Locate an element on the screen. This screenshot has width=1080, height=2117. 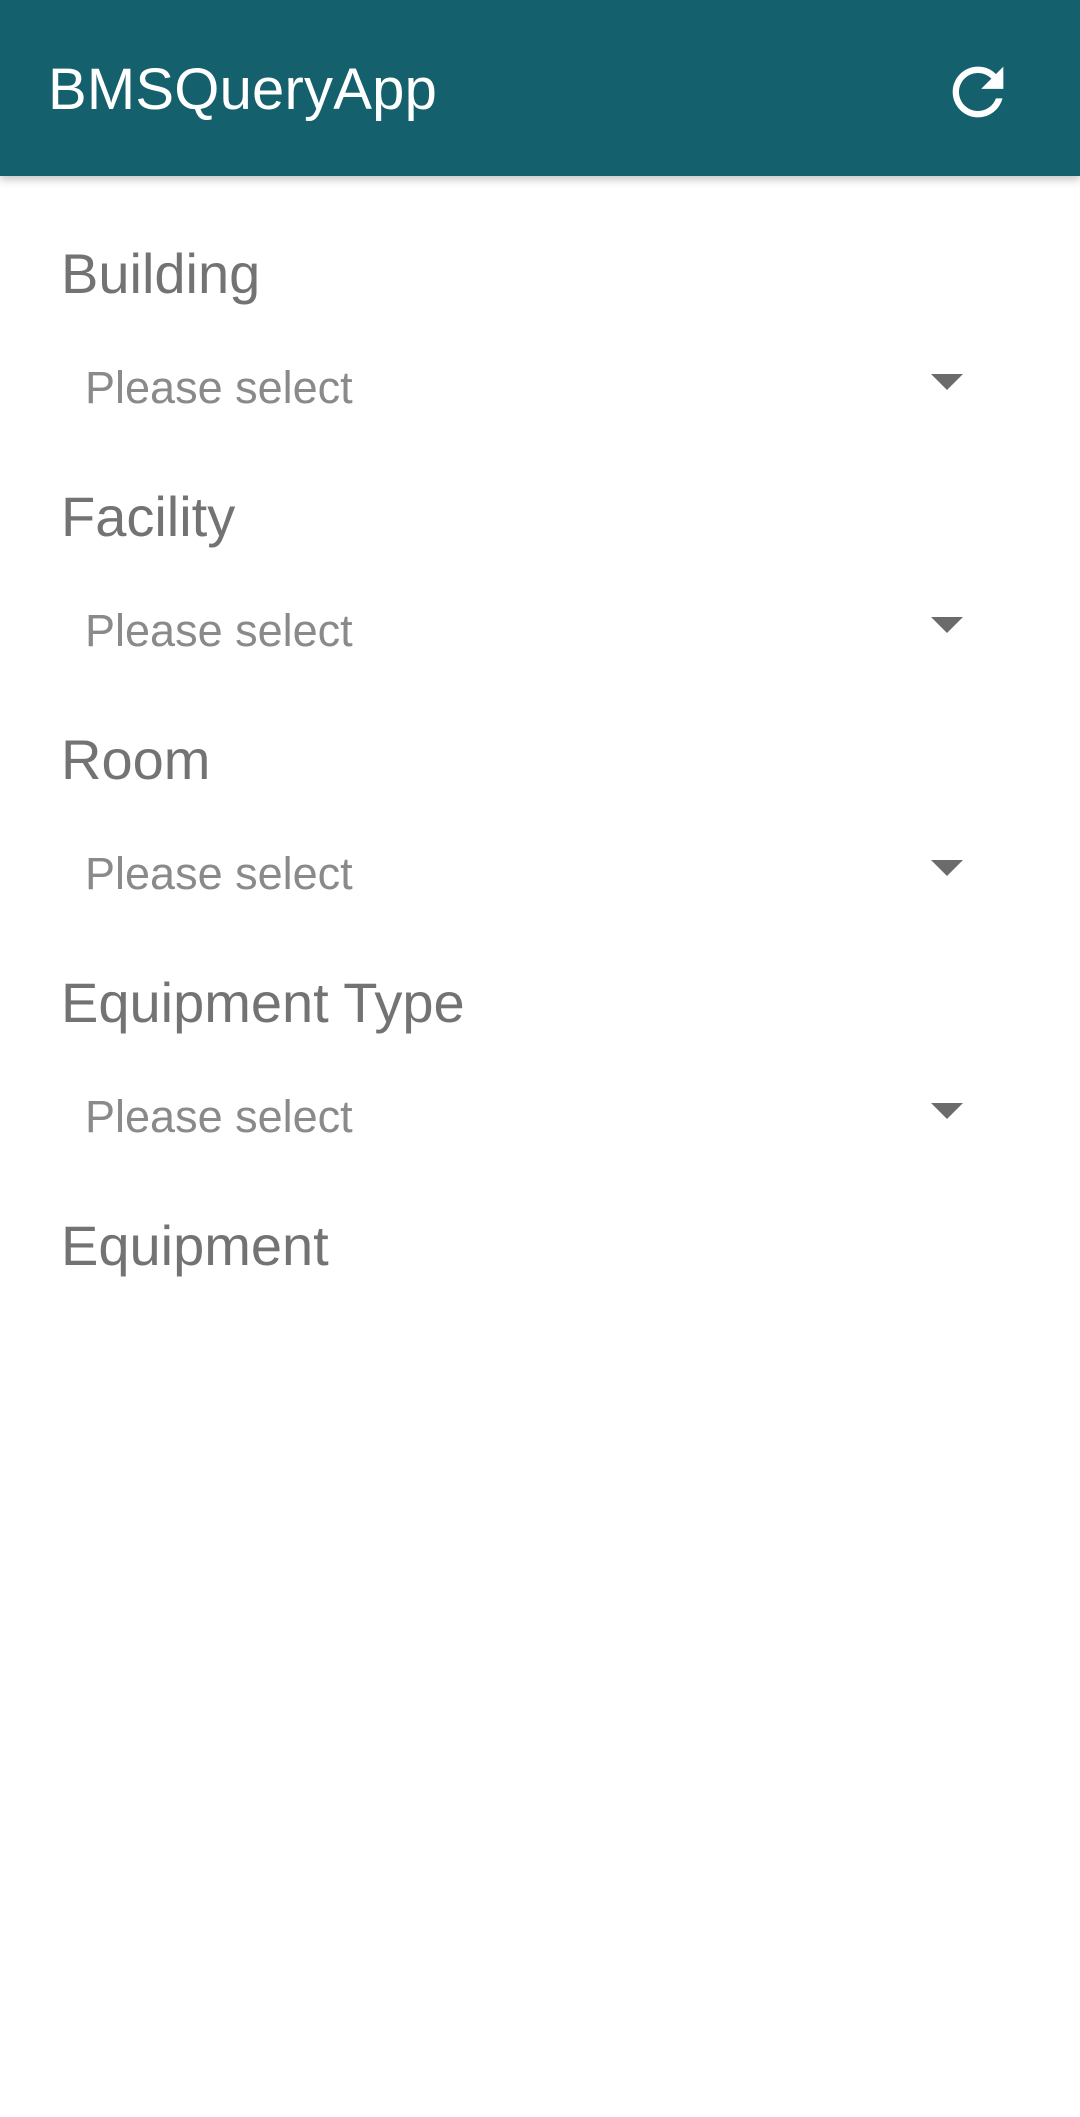
app-bar: BMSQueryApp is located at coordinates (540, 88).